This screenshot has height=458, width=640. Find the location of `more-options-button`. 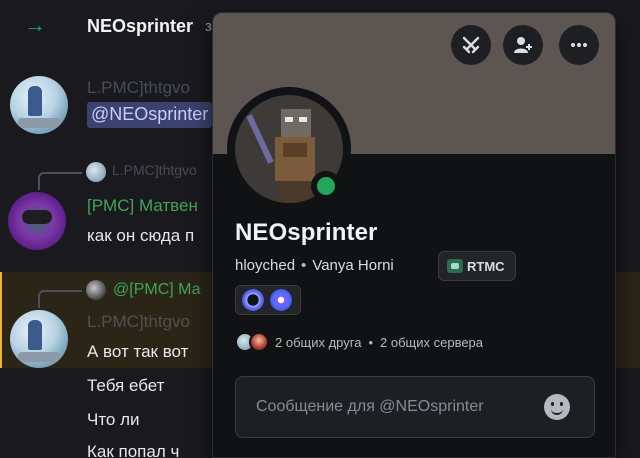

more-options-button is located at coordinates (579, 45).